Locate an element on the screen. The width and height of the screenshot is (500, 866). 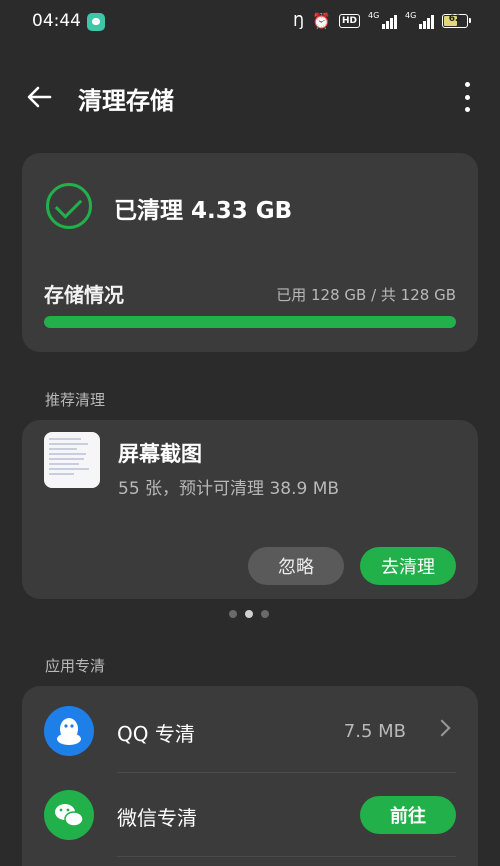
signal-icon-1: 4G is located at coordinates (382, 20).